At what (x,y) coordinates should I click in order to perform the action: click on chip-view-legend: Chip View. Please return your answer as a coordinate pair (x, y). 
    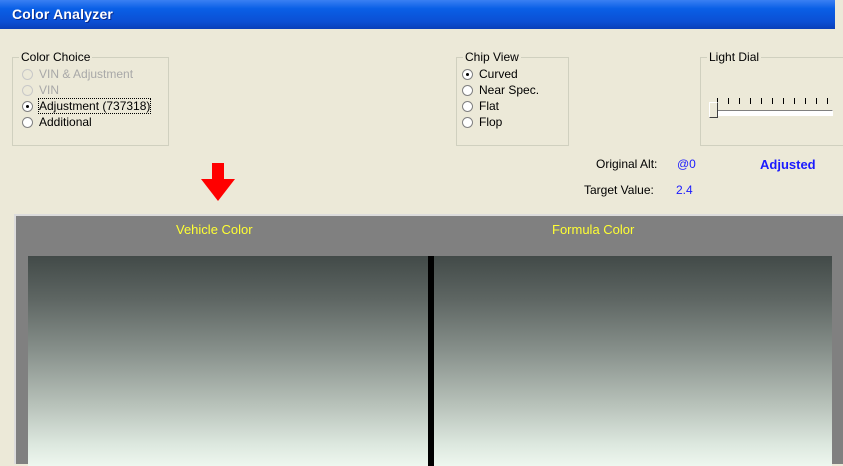
    Looking at the image, I should click on (492, 57).